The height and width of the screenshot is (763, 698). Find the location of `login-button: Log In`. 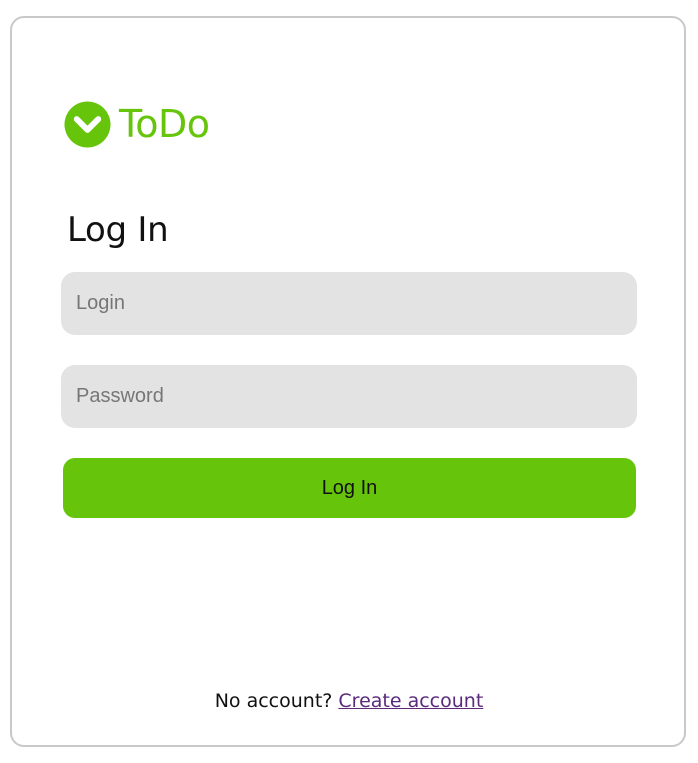

login-button: Log In is located at coordinates (349, 488).